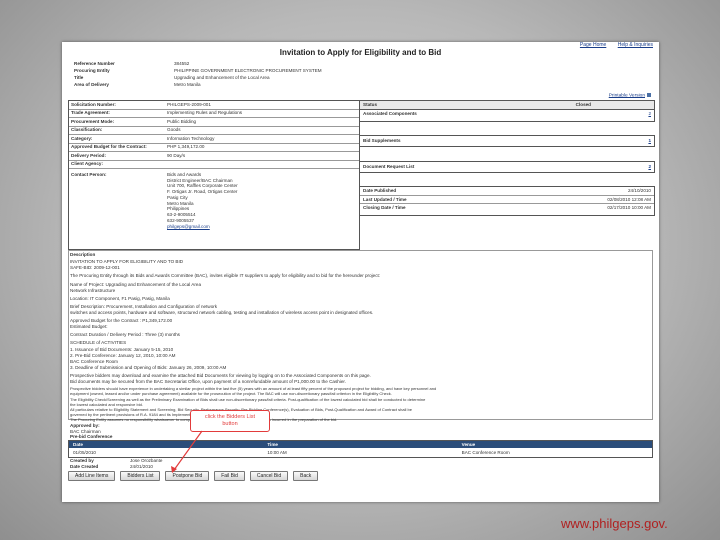  Describe the element at coordinates (614, 523) in the screenshot. I see `footer-url: www.philgeps.gov.` at that location.